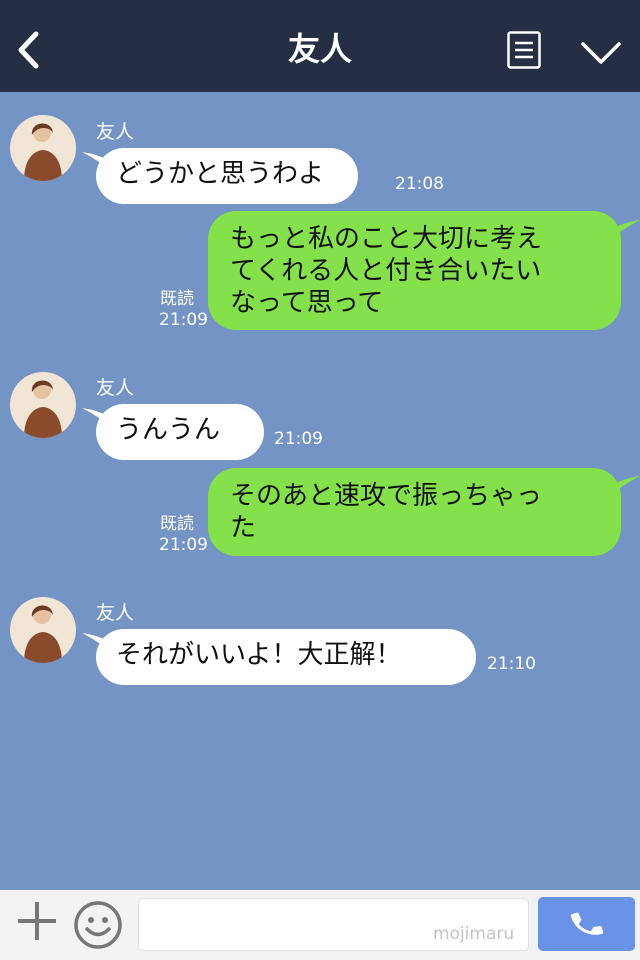 This screenshot has height=960, width=640. Describe the element at coordinates (307, 303) in the screenshot. I see `message-text: なって思って` at that location.